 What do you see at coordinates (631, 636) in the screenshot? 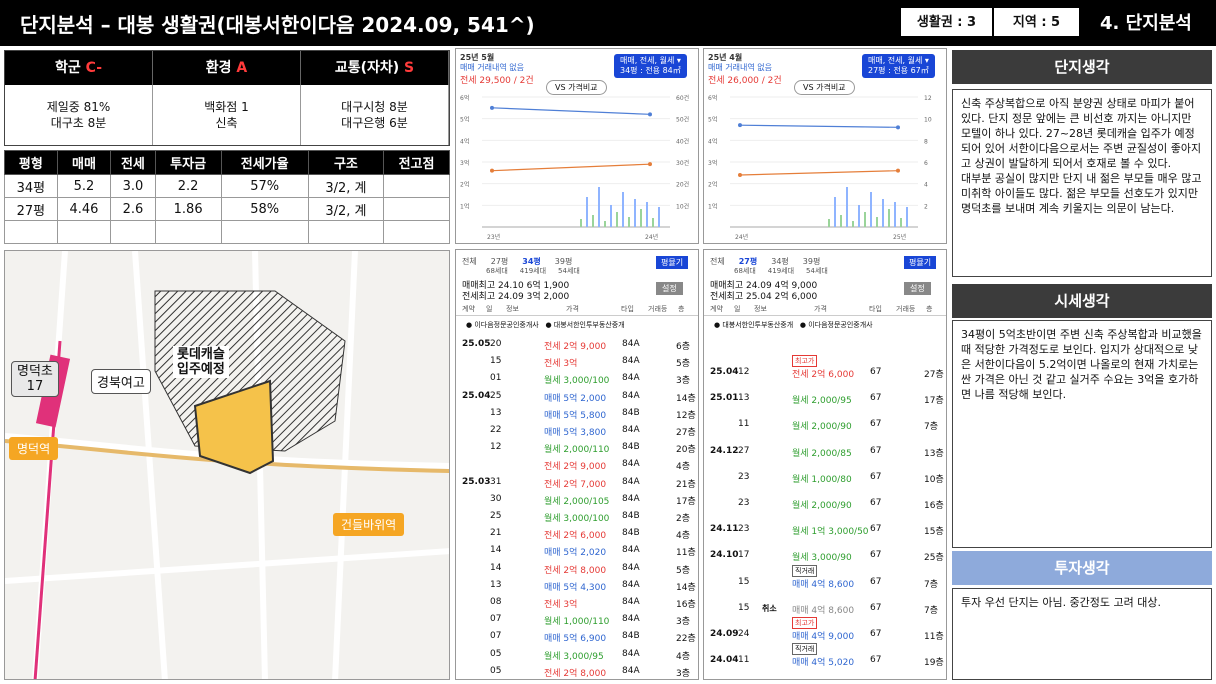
I see `trade-type: 84B` at bounding box center [631, 636].